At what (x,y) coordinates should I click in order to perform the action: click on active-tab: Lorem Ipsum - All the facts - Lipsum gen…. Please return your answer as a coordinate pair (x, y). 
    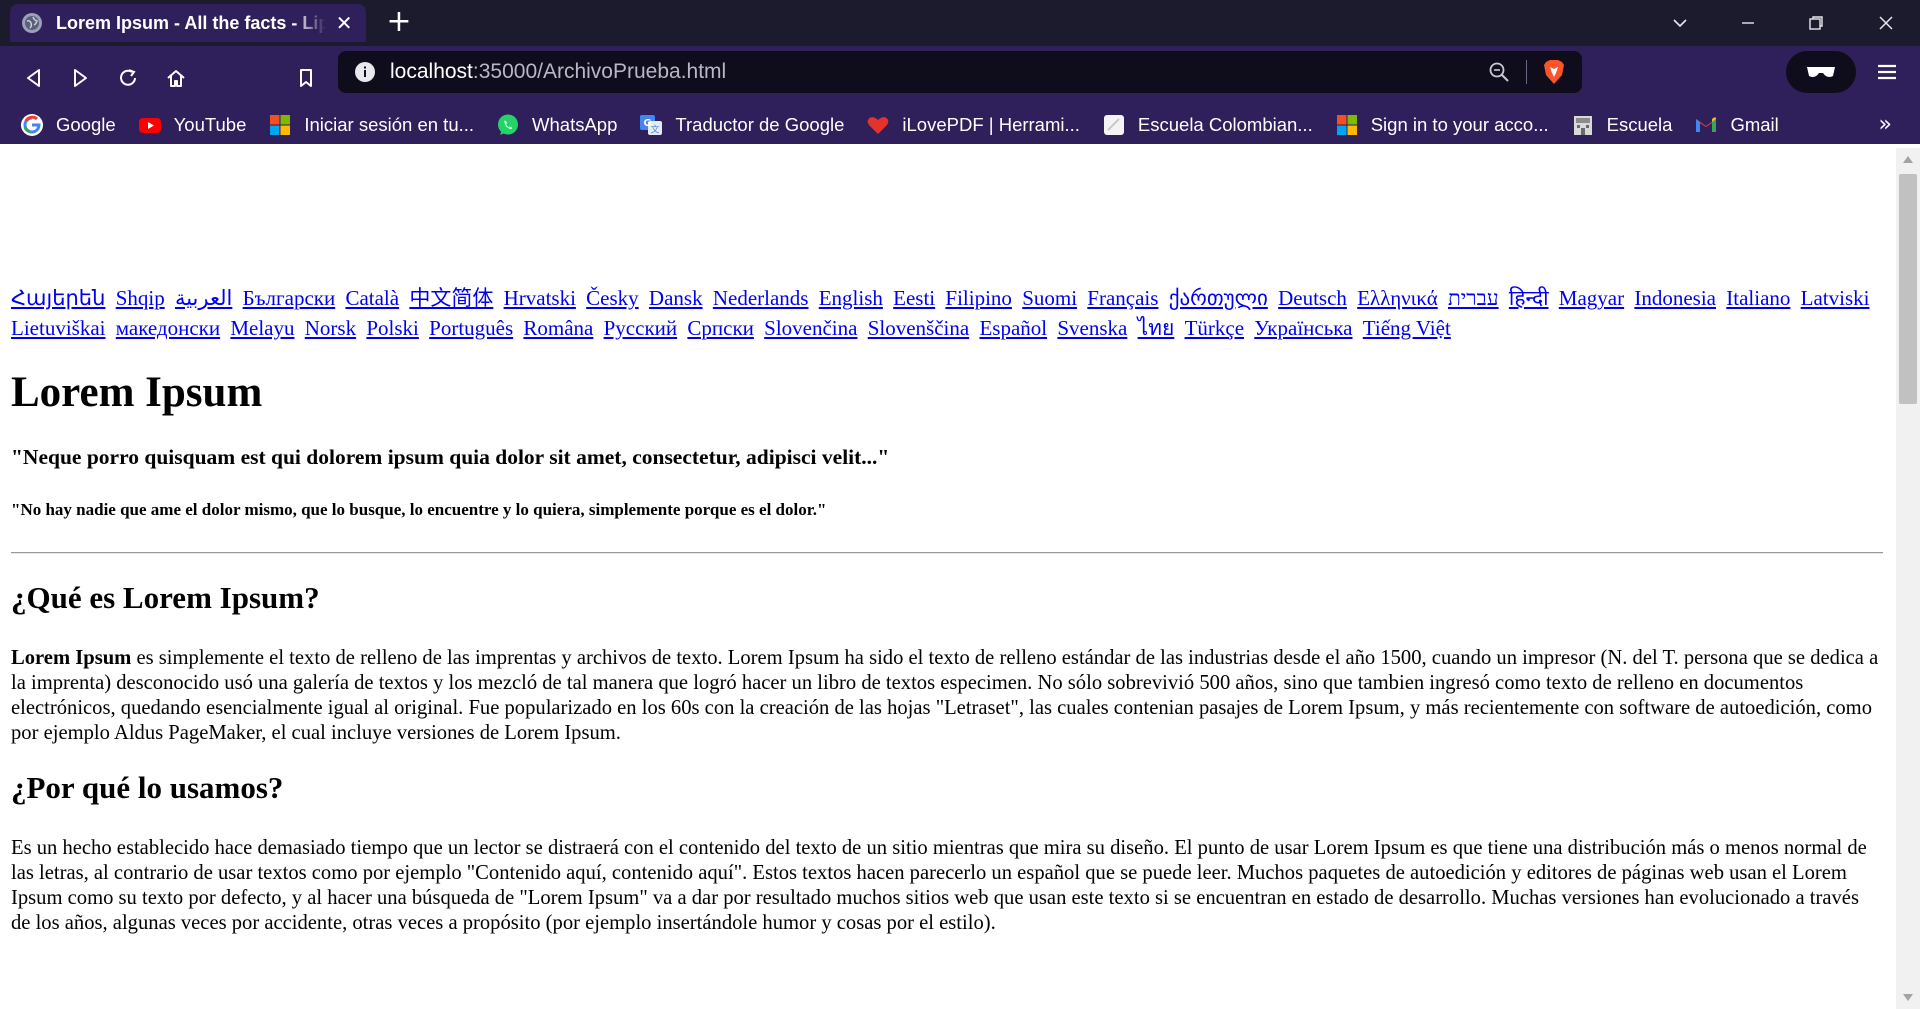
    Looking at the image, I should click on (188, 23).